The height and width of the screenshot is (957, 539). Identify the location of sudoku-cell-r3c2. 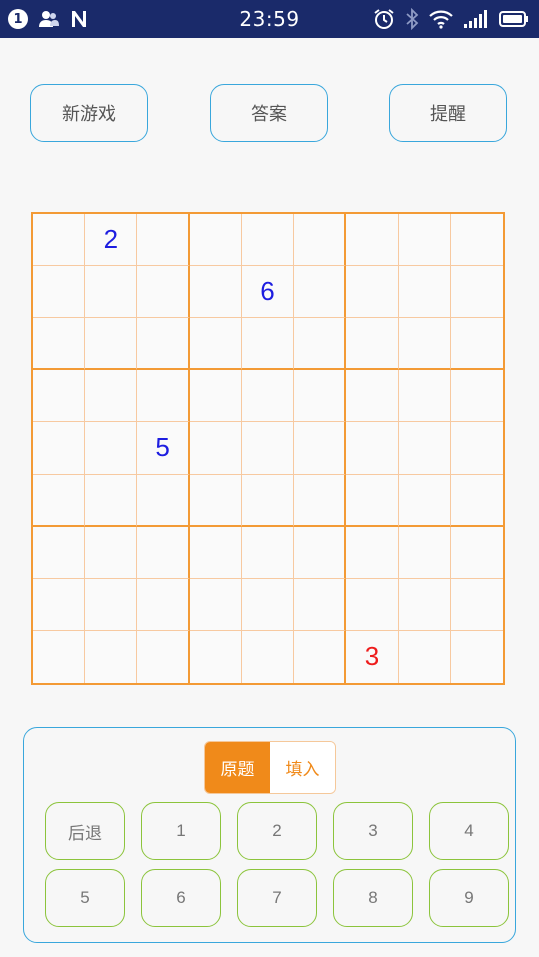
(111, 344).